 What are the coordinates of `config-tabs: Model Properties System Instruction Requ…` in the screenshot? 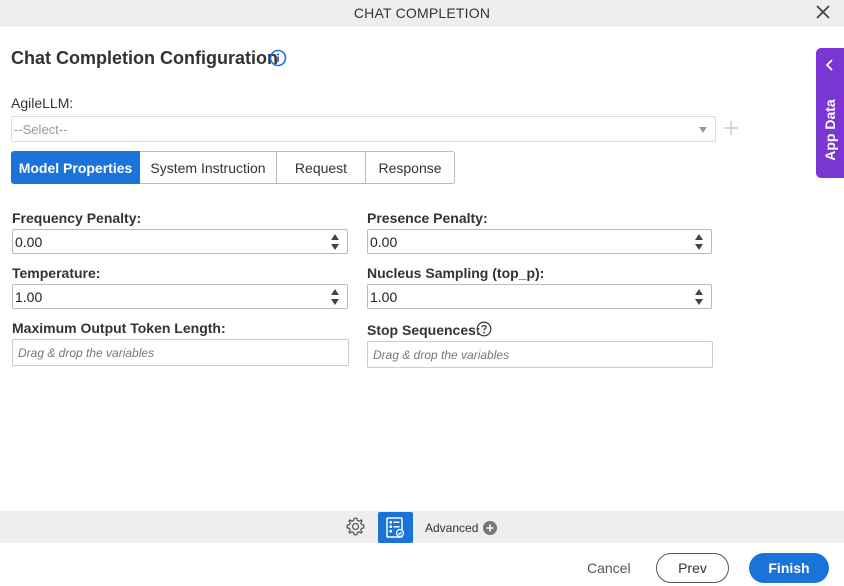 It's located at (233, 167).